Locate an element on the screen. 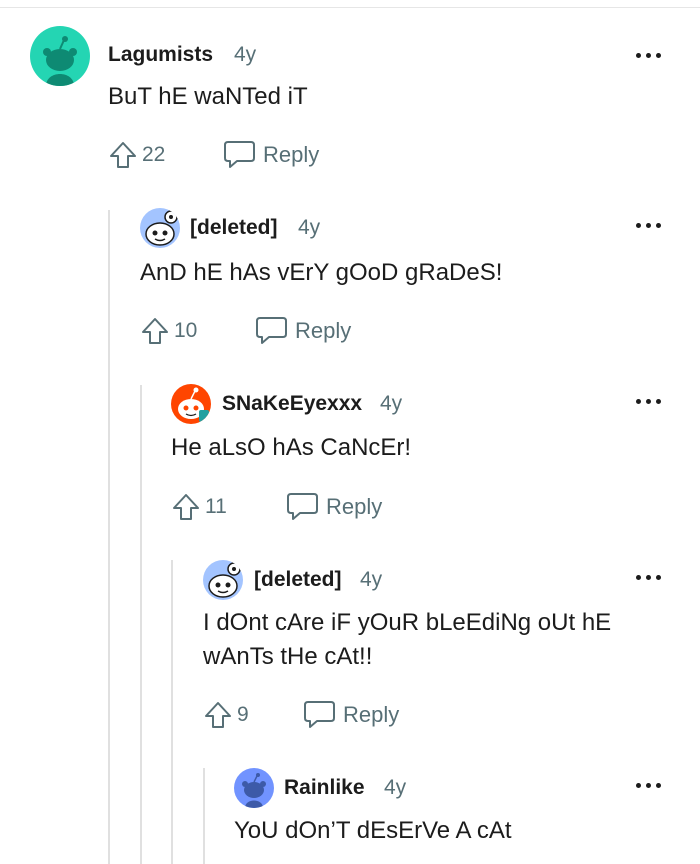  comment-author: SNaKeEyexxx is located at coordinates (292, 404).